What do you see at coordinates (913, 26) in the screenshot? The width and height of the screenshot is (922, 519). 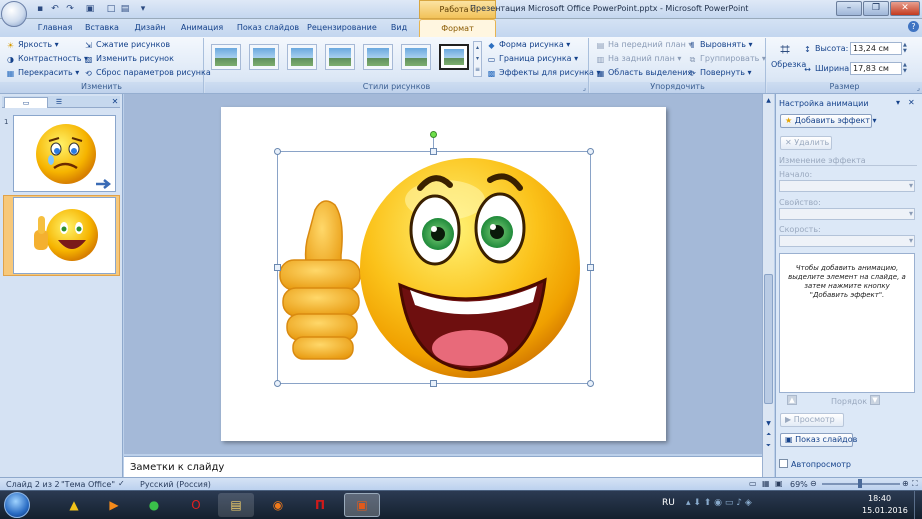 I see `help-icon: ?` at bounding box center [913, 26].